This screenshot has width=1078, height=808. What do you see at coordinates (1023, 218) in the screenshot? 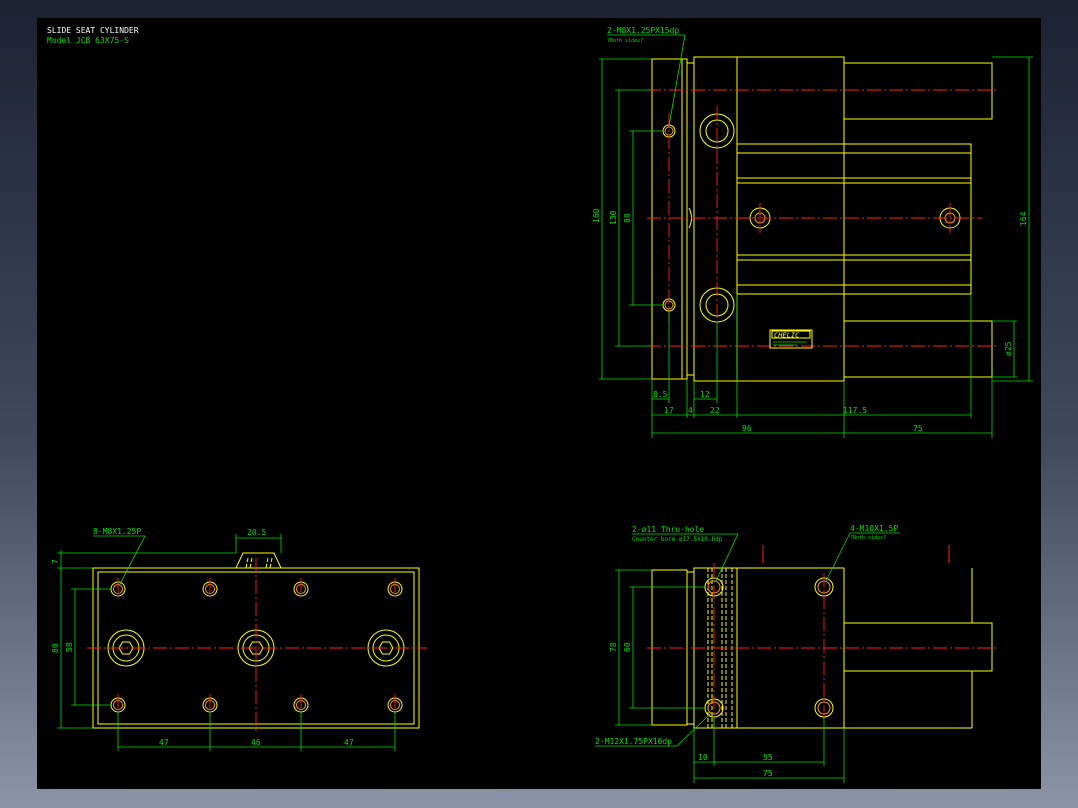
I see `dim-164: 164` at bounding box center [1023, 218].